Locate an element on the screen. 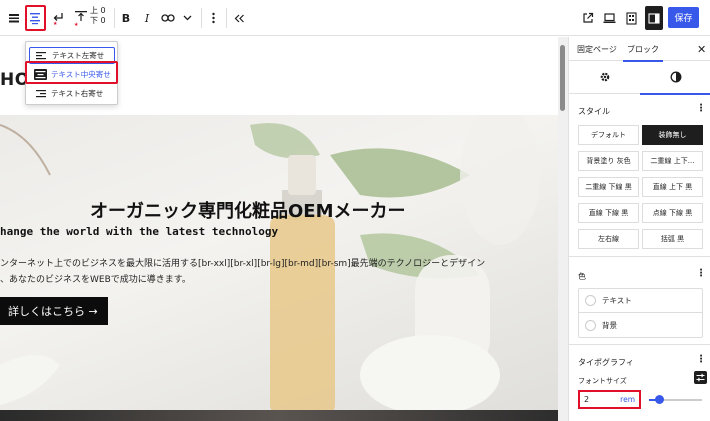  style-section-title: スタイル is located at coordinates (594, 111).